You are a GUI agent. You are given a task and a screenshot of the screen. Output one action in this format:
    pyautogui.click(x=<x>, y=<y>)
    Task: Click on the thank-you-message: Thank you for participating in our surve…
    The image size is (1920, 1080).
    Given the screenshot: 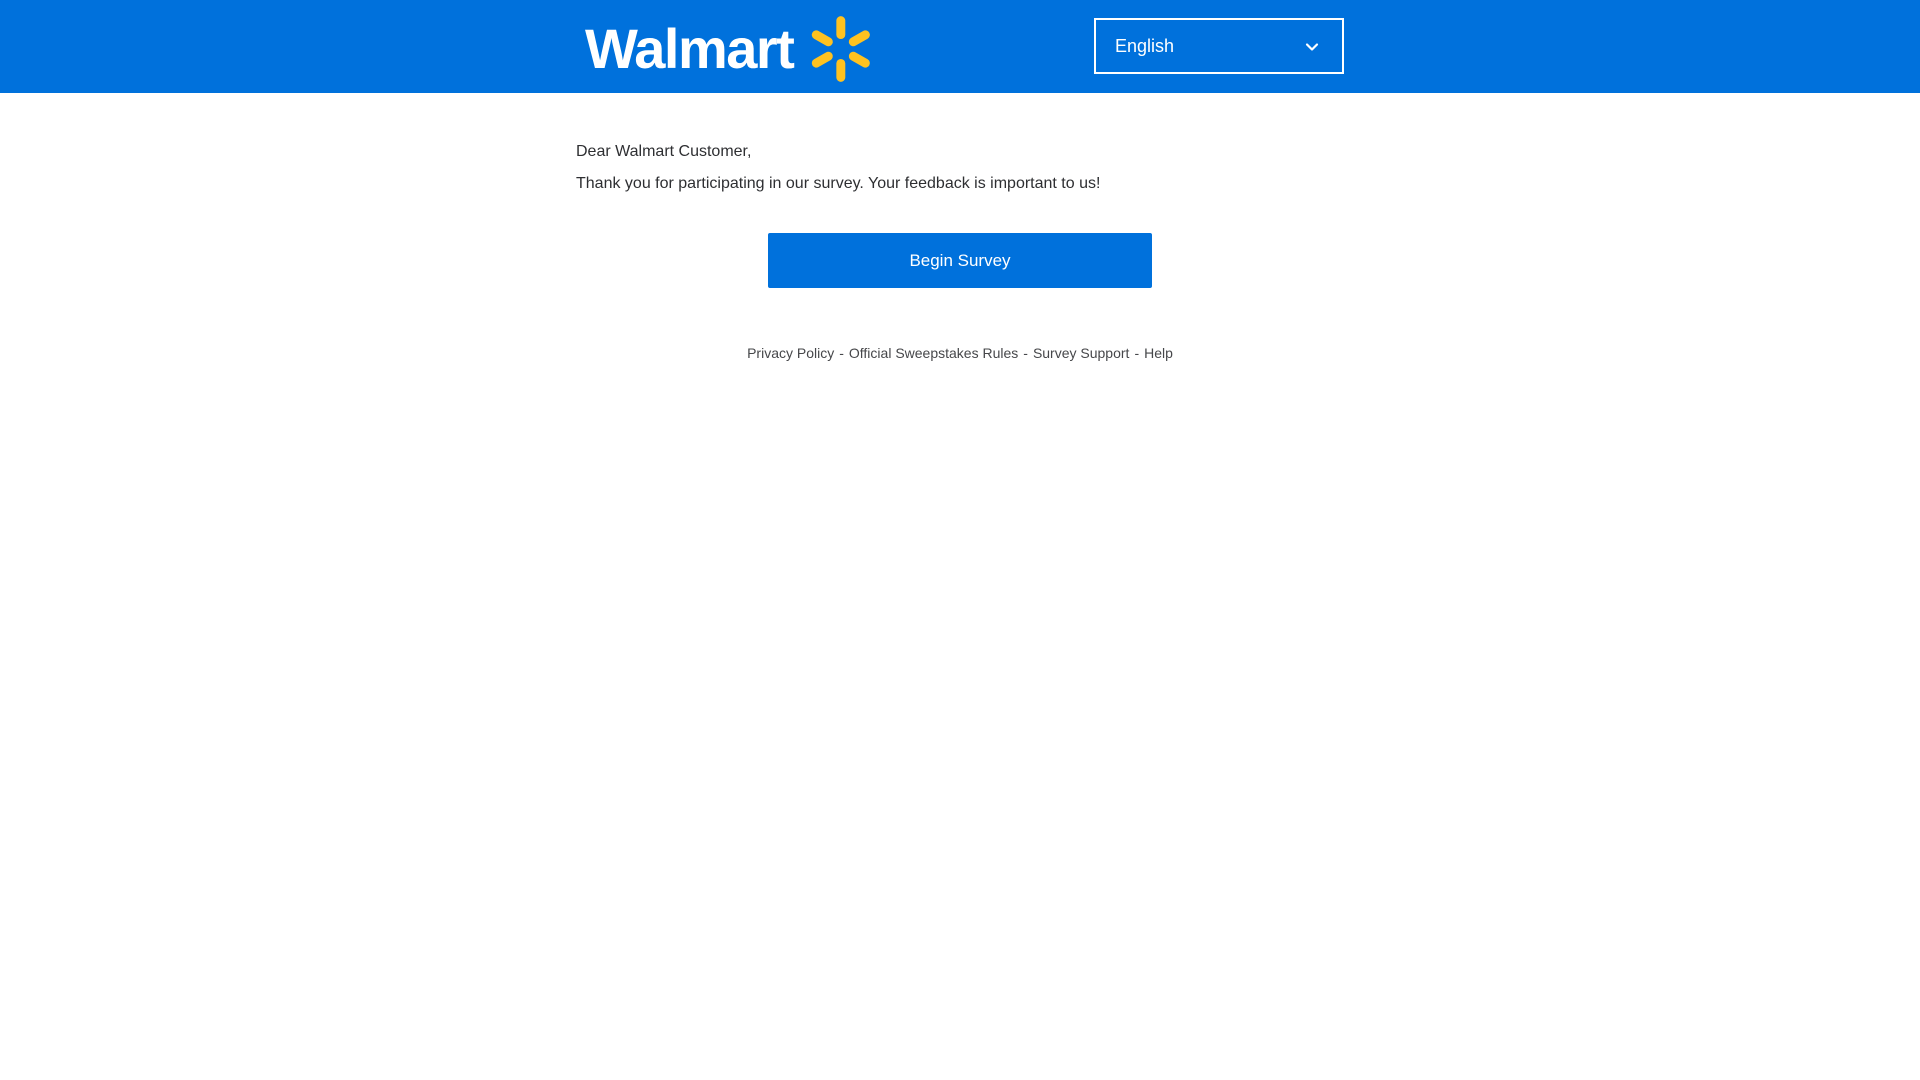 What is the action you would take?
    pyautogui.click(x=838, y=183)
    